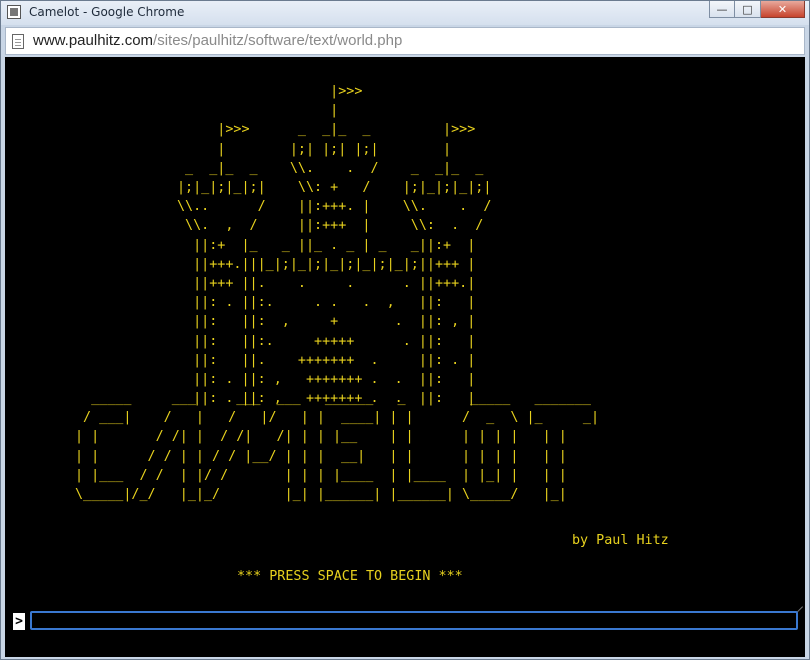  What do you see at coordinates (14, 12) in the screenshot?
I see `app-window-icon` at bounding box center [14, 12].